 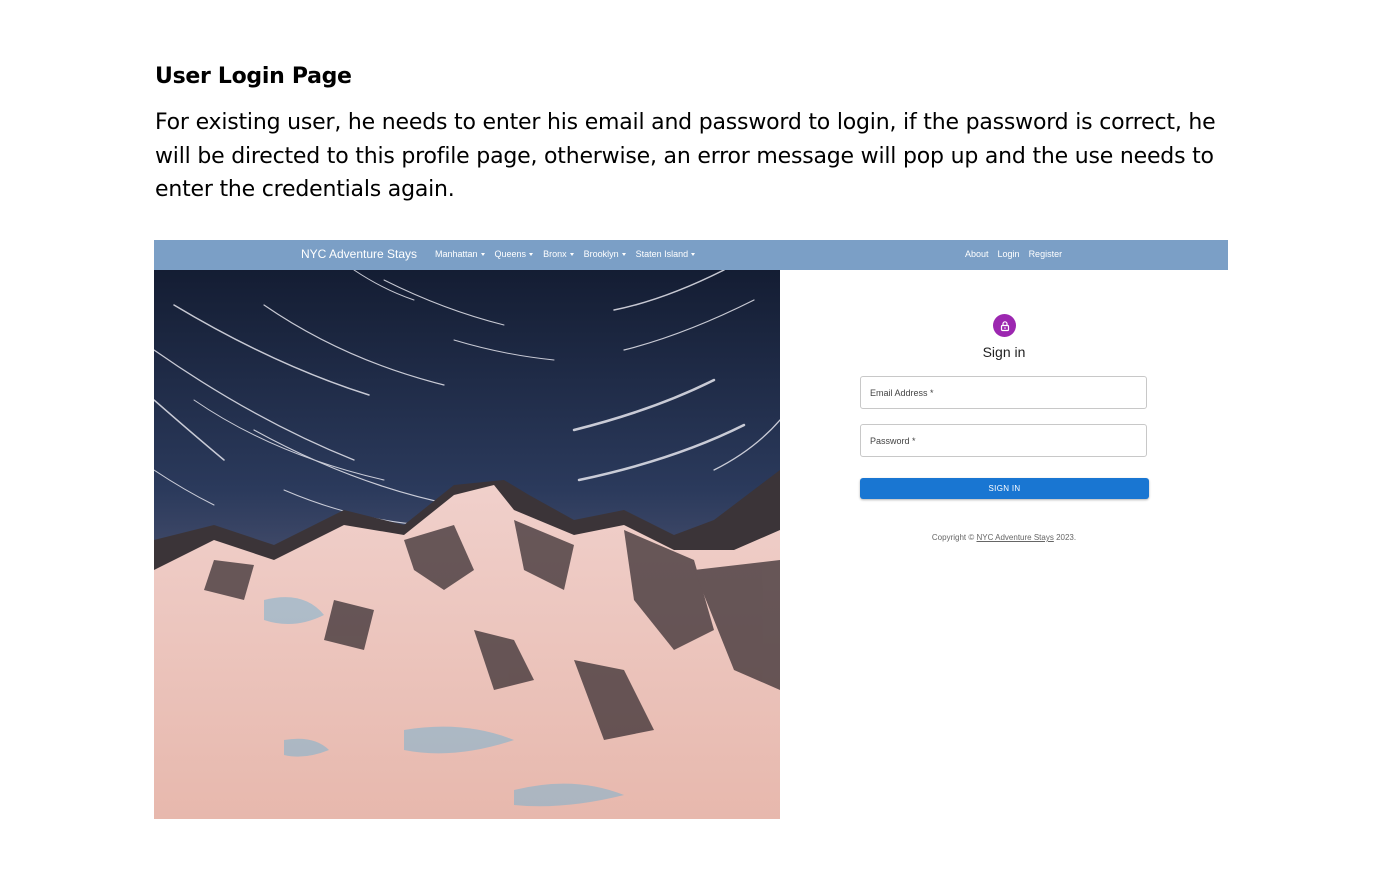 What do you see at coordinates (460, 254) in the screenshot?
I see `nav-dropdown-manhattan: Manhattan` at bounding box center [460, 254].